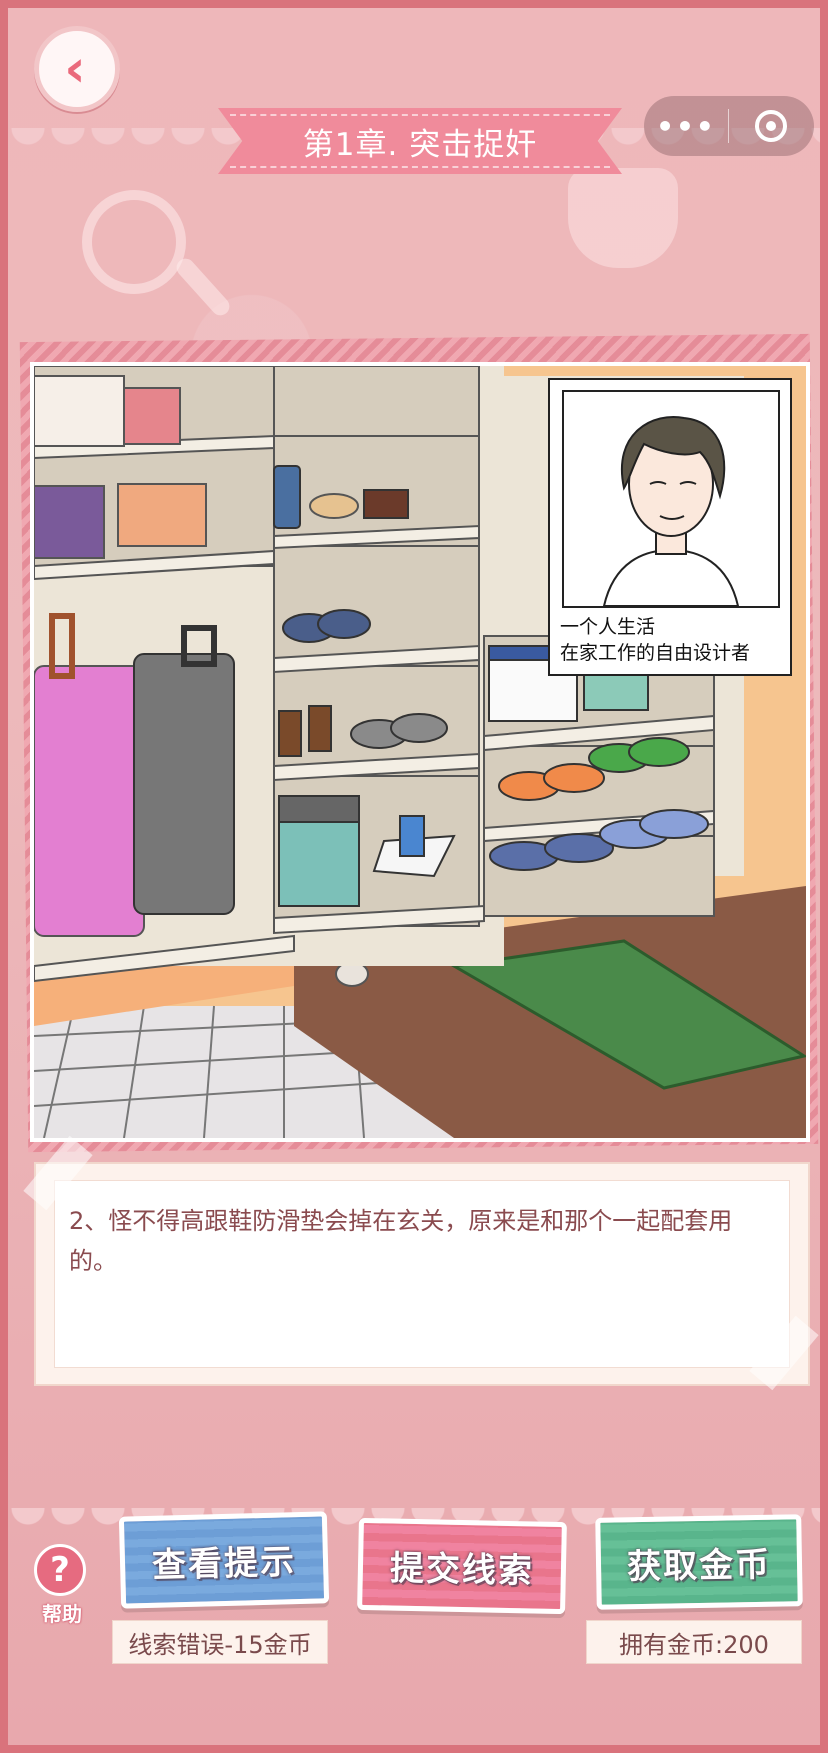 This screenshot has height=1753, width=828. I want to click on clue-text: 2、怪不得高跟鞋防滑垫会掉在玄关，原来是和那个一起配套用的。, so click(401, 1241).